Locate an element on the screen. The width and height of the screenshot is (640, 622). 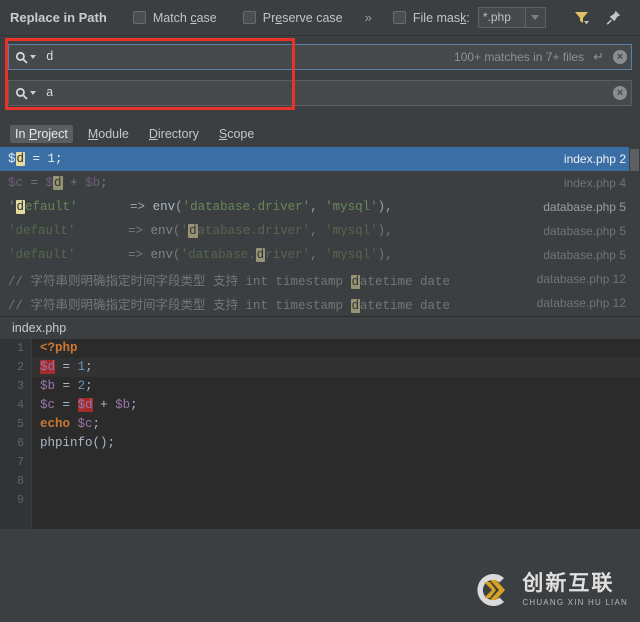
search-history-chevron-icon is located at coordinates (33, 57).